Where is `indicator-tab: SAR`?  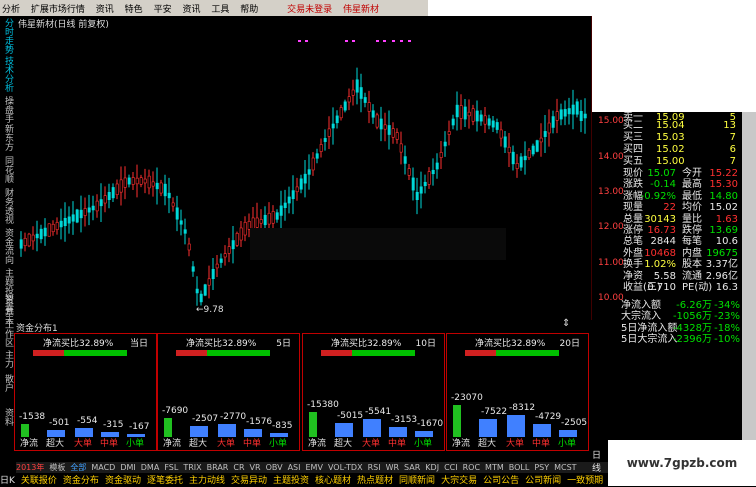
indicator-tab: SAR is located at coordinates (412, 467).